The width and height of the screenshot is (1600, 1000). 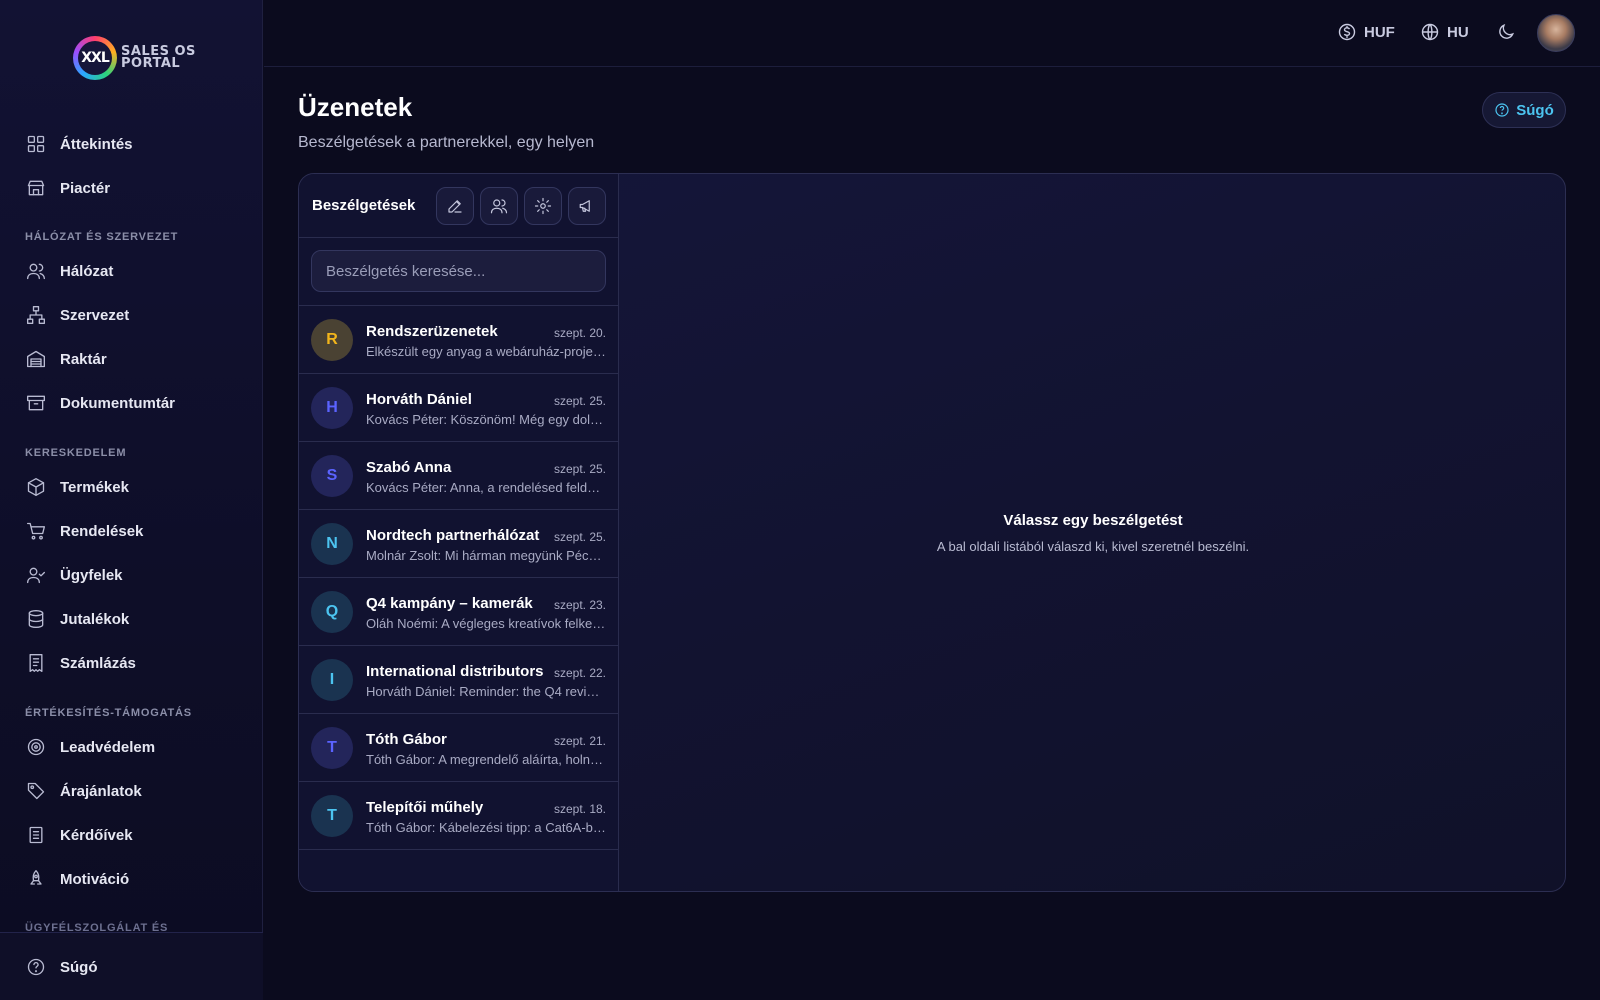 I want to click on conversation-name: Tóth Gábor, so click(x=406, y=739).